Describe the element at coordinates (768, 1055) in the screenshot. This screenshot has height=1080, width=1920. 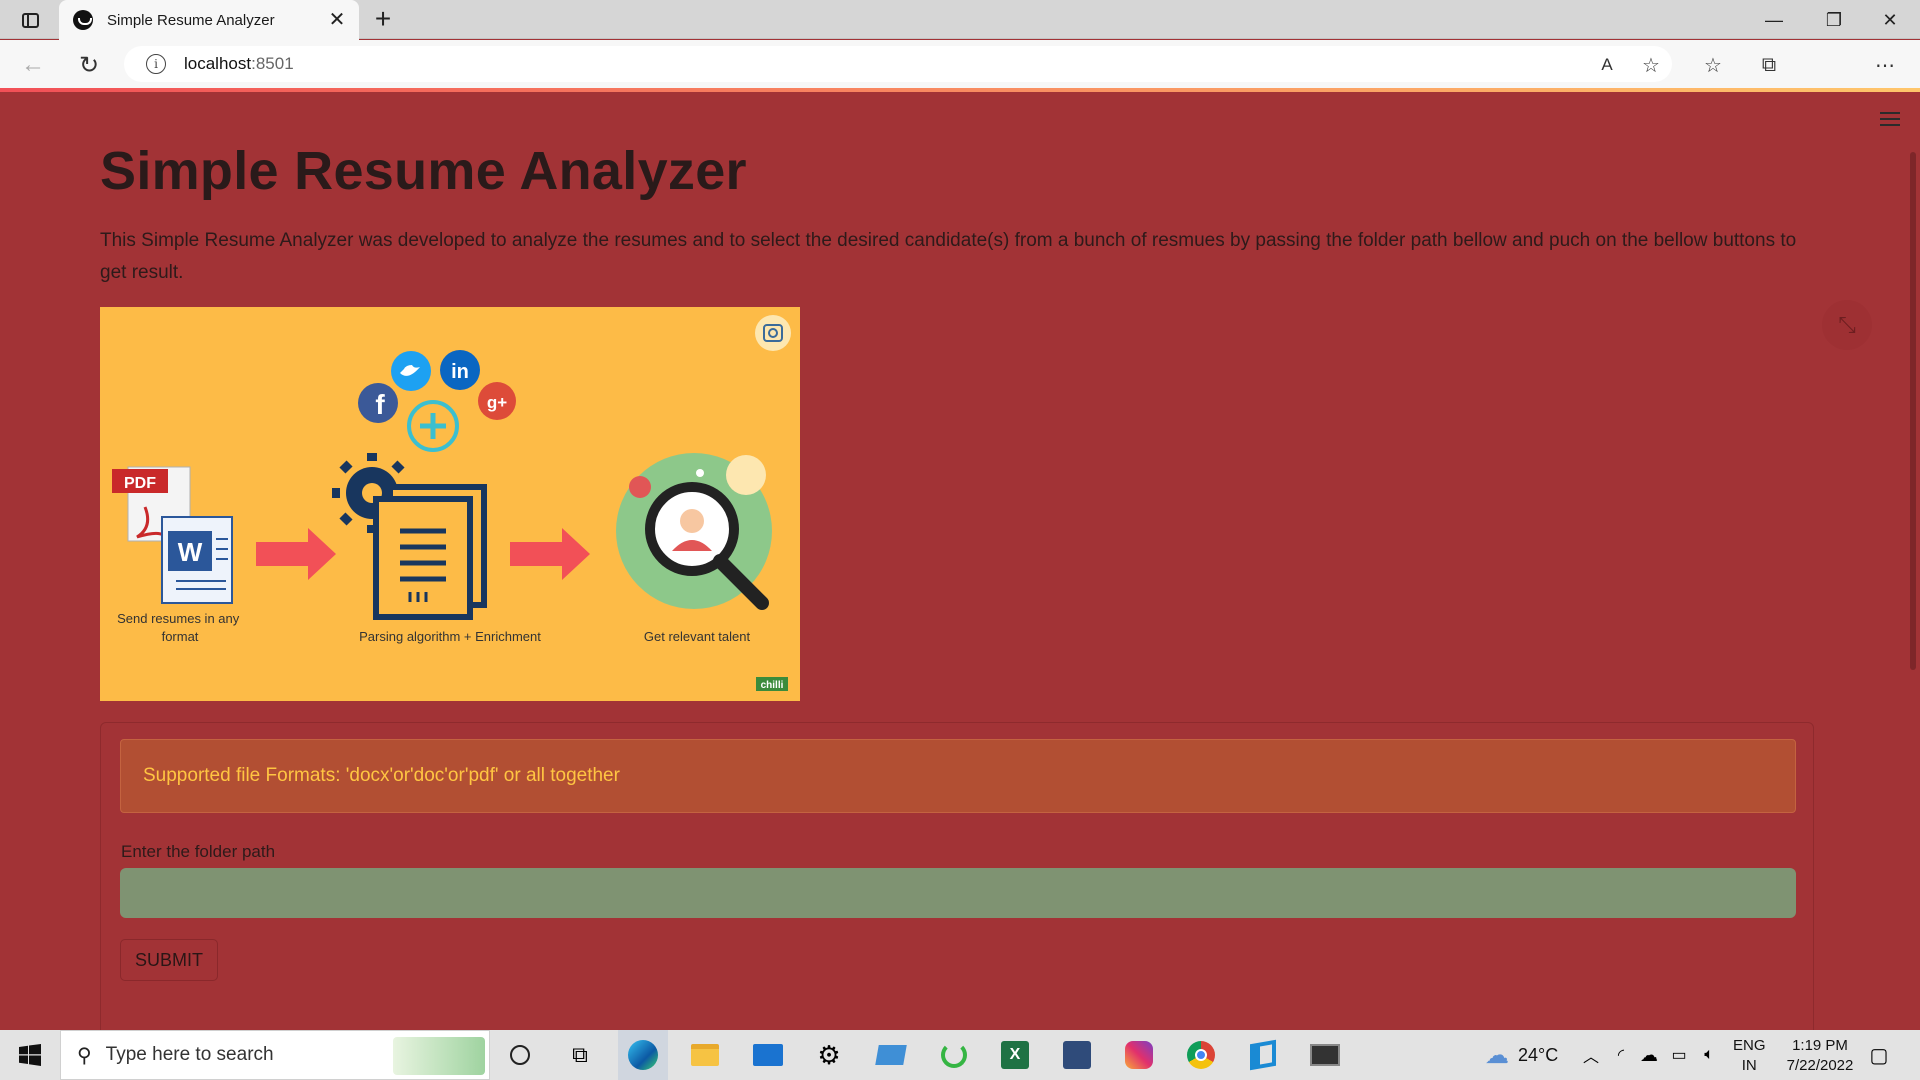
I see `mail-icon` at that location.